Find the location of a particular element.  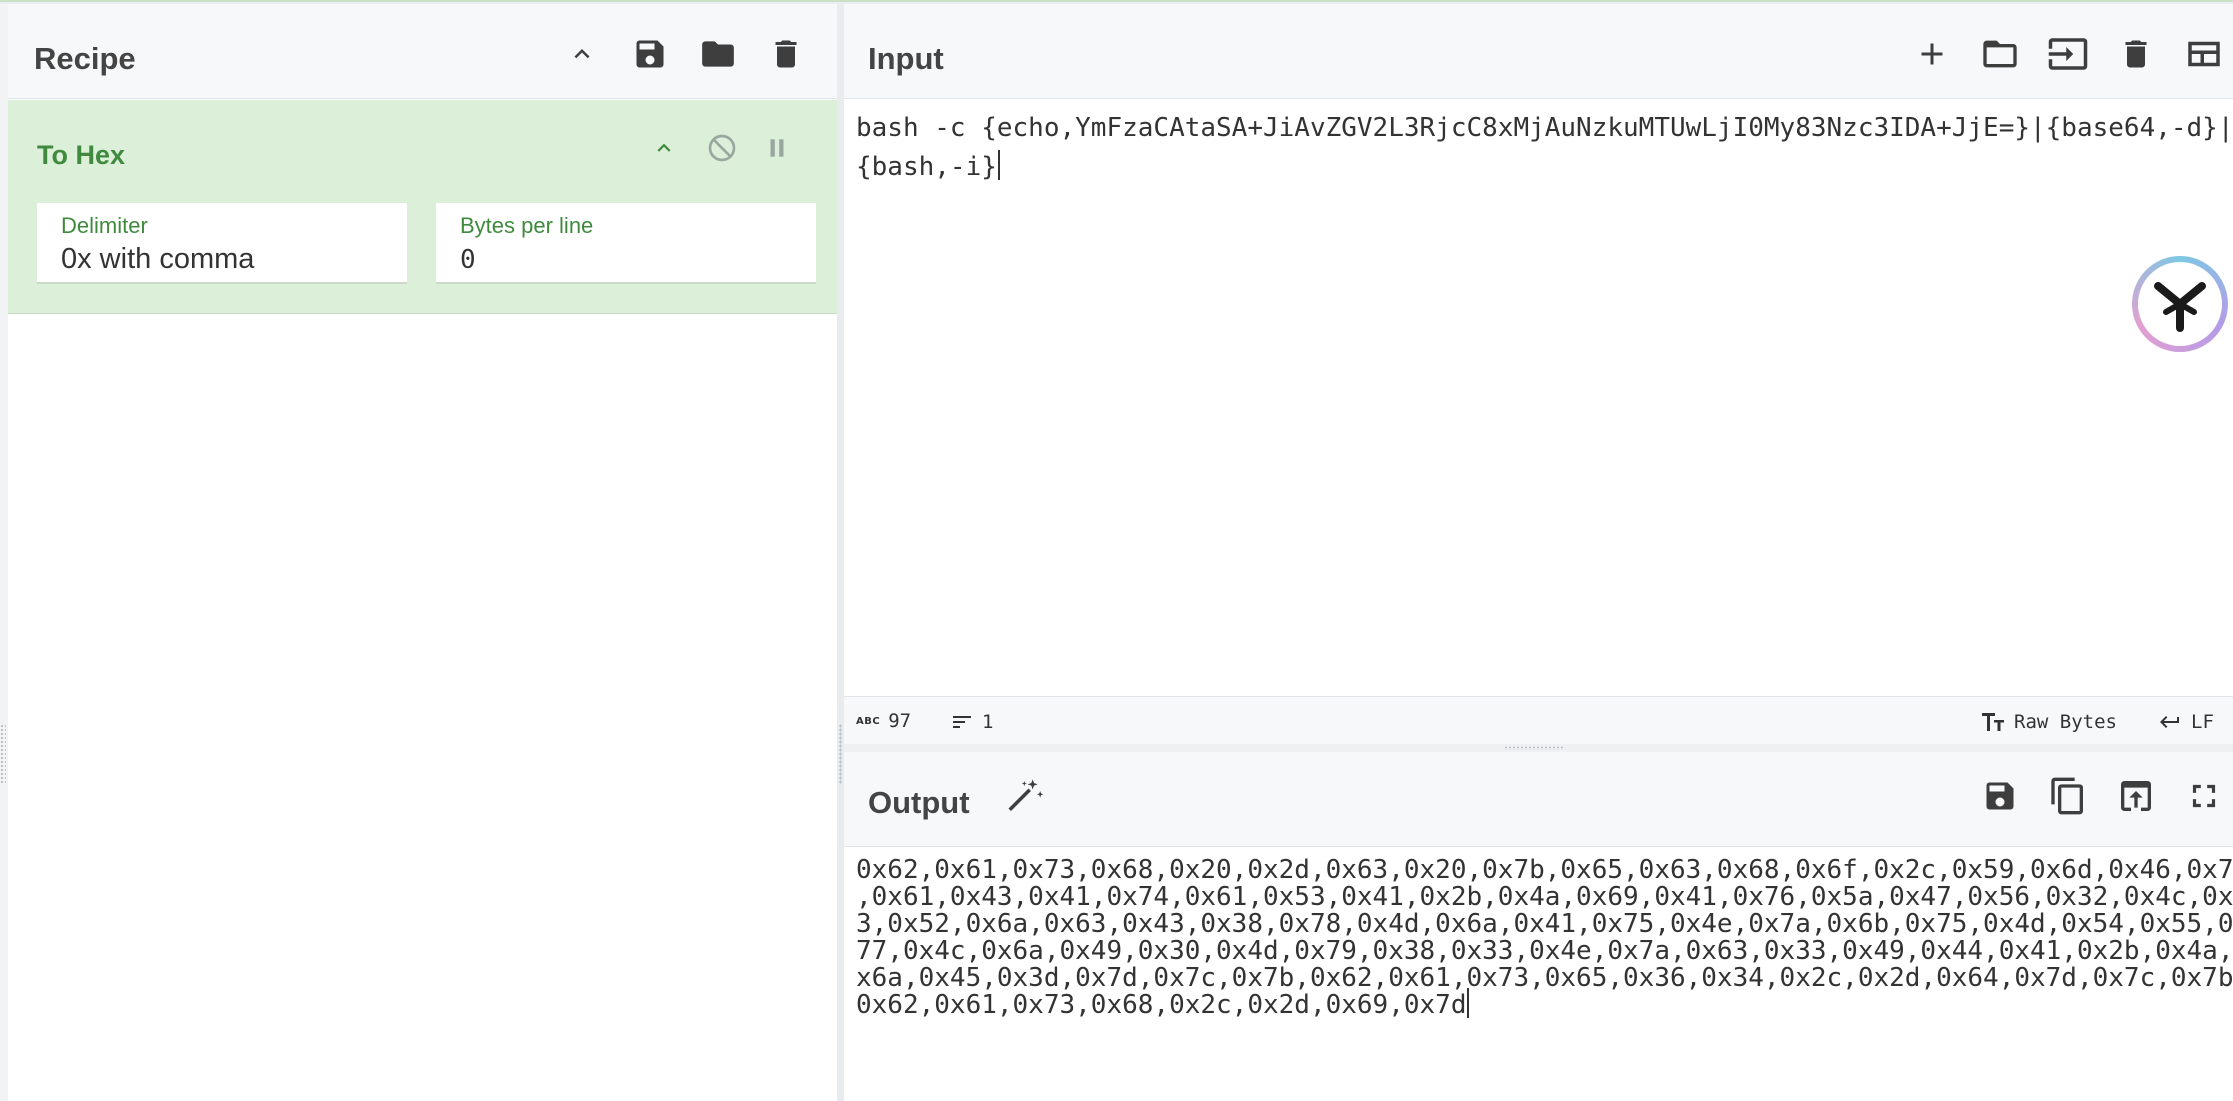

folder-outline-icon is located at coordinates (2000, 54).